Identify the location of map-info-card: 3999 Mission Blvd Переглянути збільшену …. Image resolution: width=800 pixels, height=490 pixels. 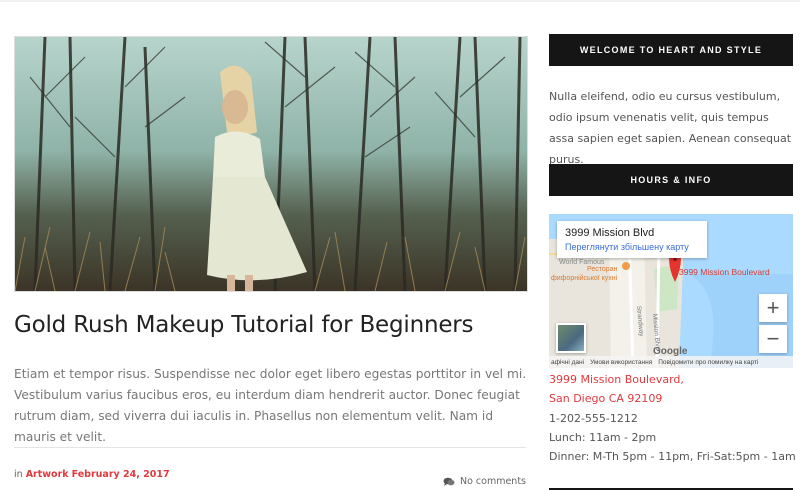
(632, 239).